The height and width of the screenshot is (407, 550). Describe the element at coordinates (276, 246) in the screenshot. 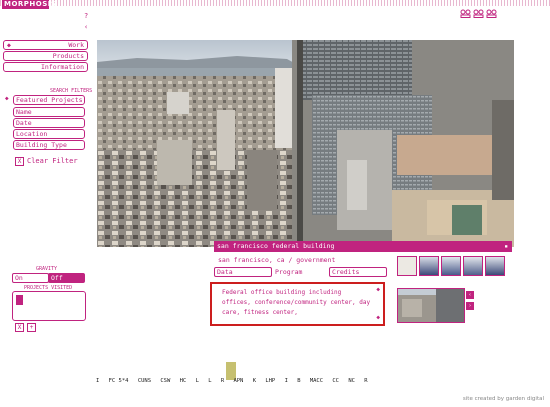

I see `project-title: san francisco federal building` at that location.